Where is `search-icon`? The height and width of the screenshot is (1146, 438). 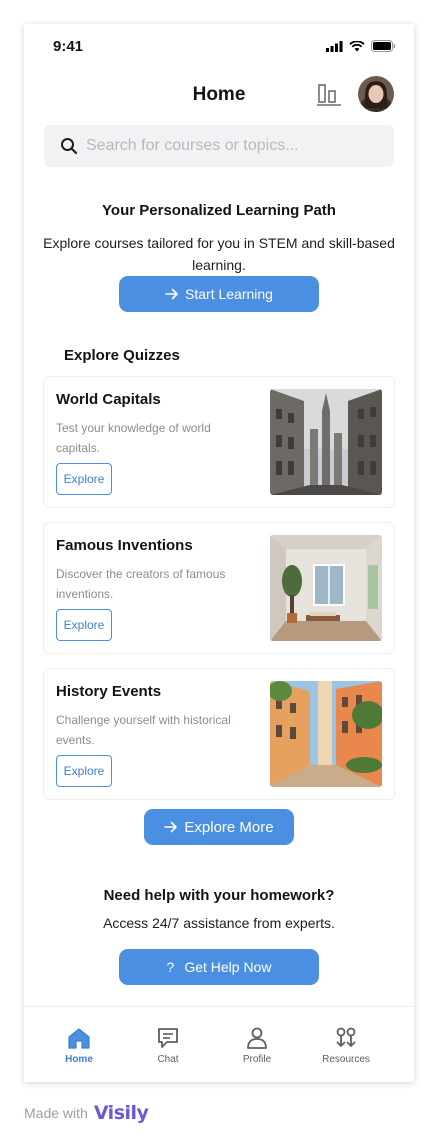
search-icon is located at coordinates (69, 146).